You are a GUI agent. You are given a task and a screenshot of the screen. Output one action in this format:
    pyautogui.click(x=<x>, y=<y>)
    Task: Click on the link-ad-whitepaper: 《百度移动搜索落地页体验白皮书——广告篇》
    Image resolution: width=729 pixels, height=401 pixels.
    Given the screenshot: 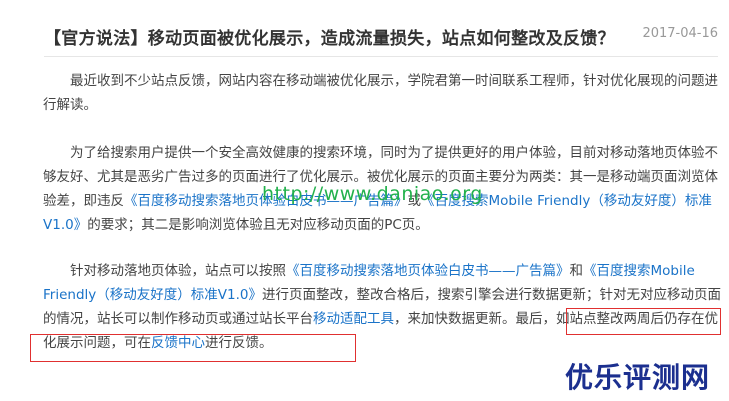 What is the action you would take?
    pyautogui.click(x=266, y=201)
    